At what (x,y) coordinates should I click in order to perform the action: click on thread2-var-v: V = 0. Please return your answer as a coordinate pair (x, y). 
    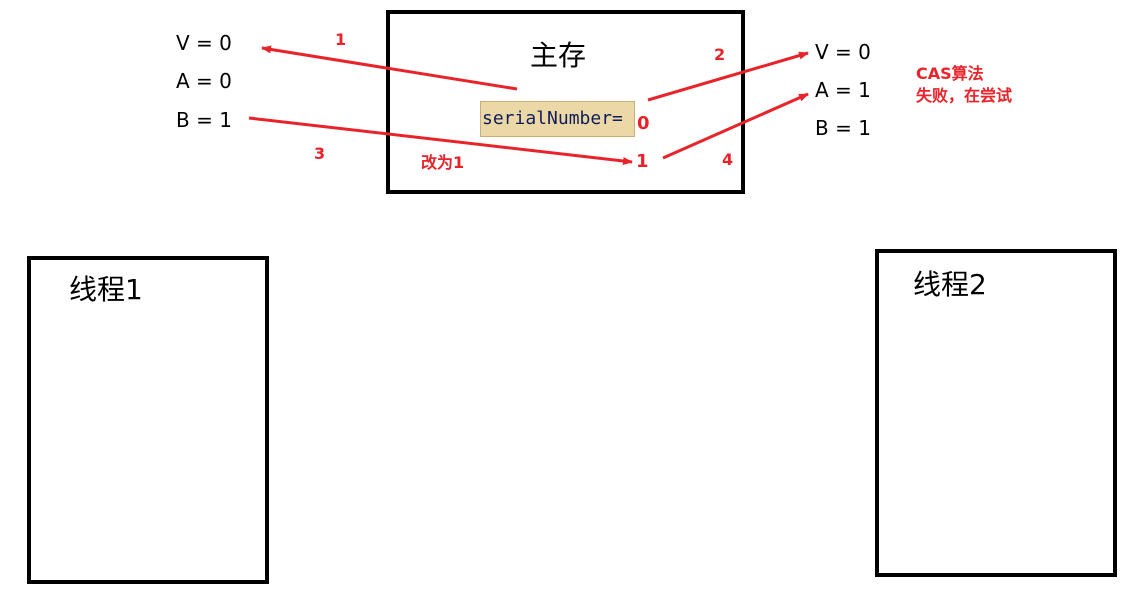
    Looking at the image, I should click on (843, 52).